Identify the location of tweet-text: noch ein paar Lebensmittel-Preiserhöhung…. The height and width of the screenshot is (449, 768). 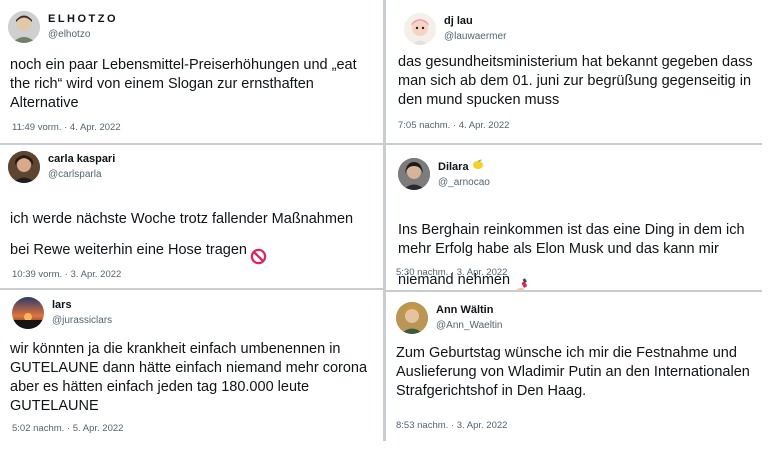
(183, 84).